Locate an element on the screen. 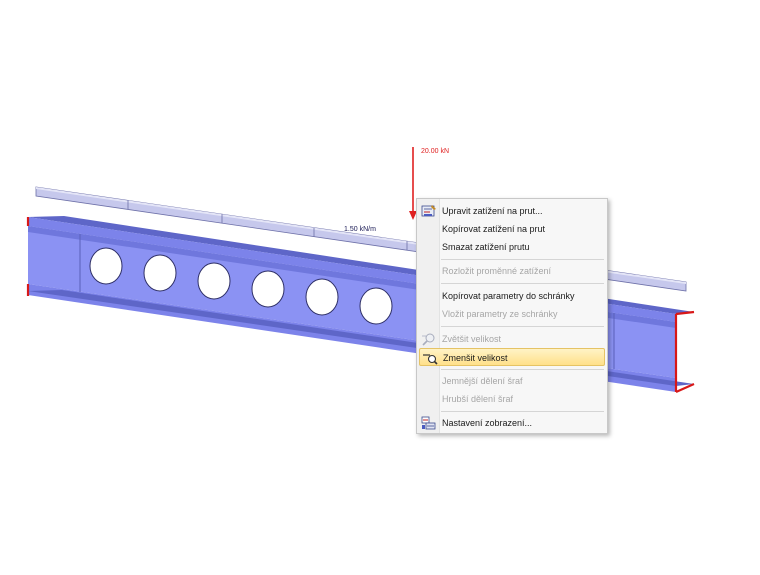  menu-item-finer-hatching: Jemnější dělení šraf is located at coordinates (512, 381).